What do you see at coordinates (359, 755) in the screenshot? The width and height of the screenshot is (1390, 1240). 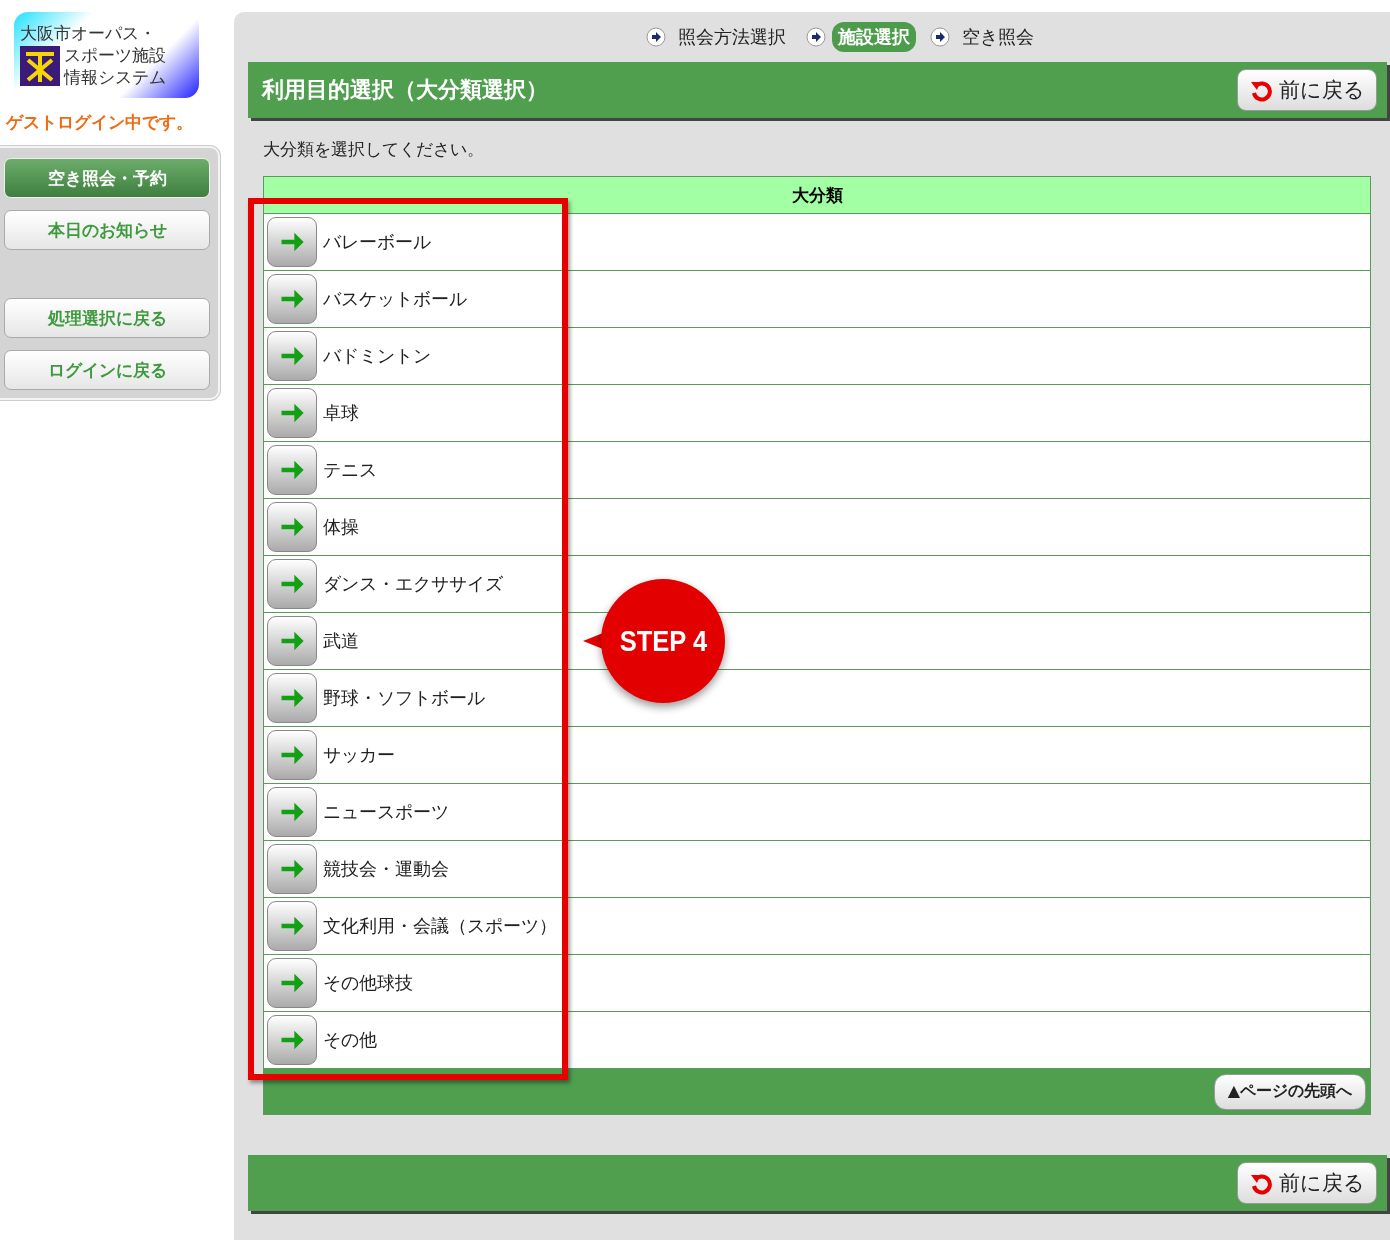 I see `category-label: サッカー` at bounding box center [359, 755].